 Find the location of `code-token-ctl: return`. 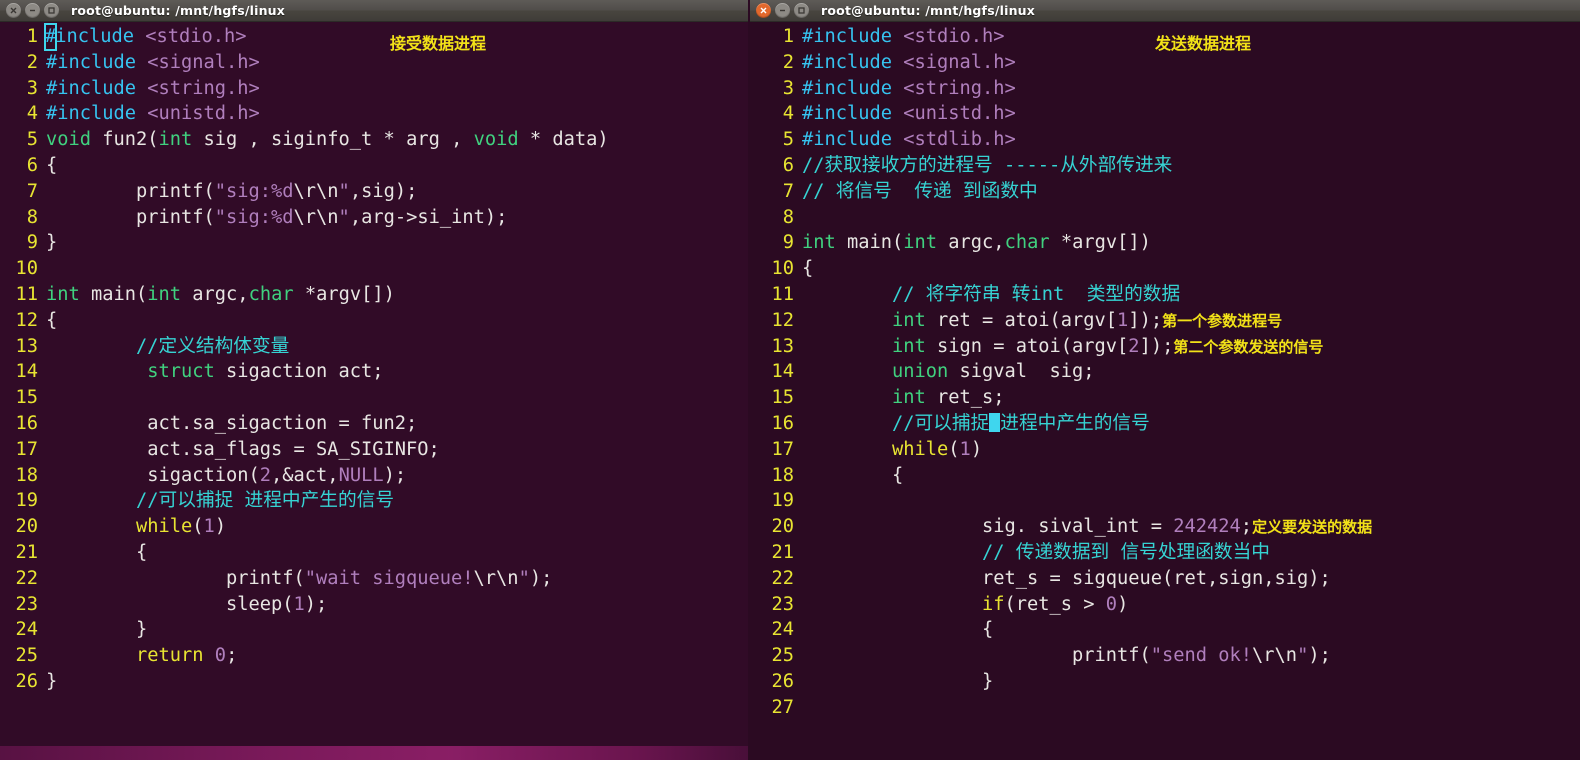

code-token-ctl: return is located at coordinates (170, 656).